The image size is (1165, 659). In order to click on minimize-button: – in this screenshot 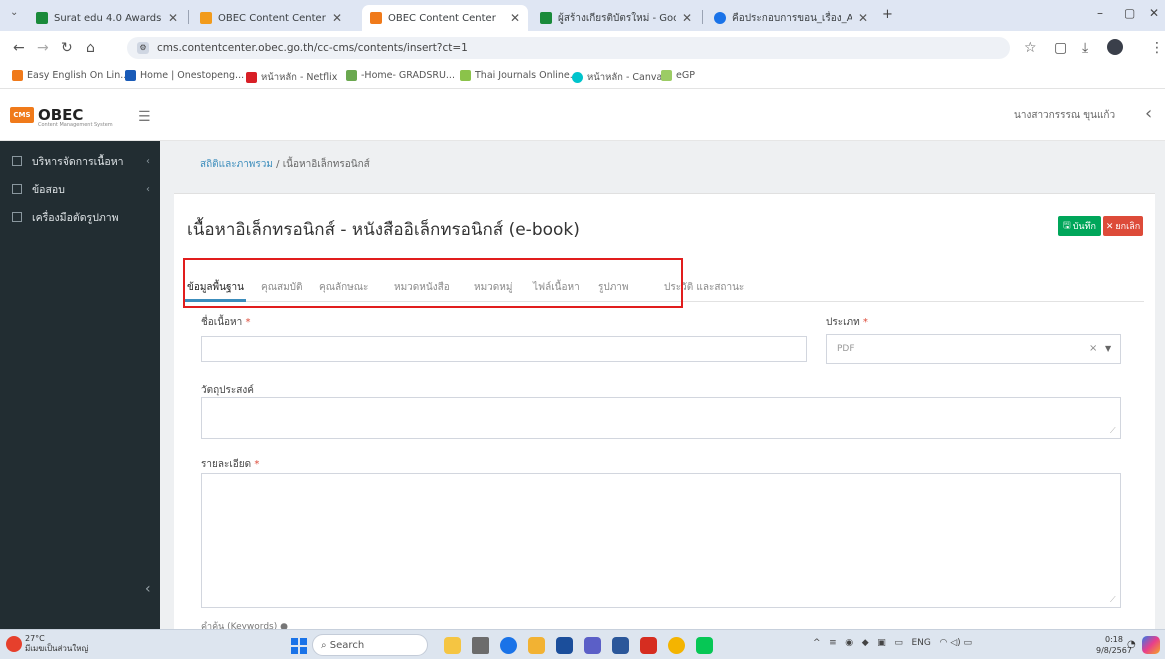, I will do `click(1100, 13)`.